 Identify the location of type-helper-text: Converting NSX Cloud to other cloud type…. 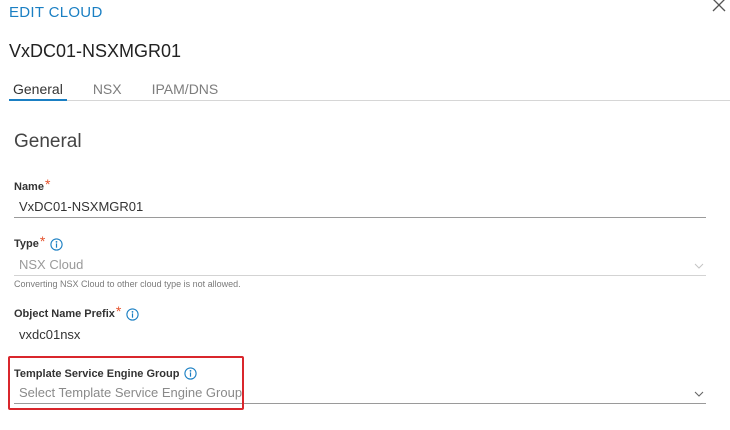
(127, 284).